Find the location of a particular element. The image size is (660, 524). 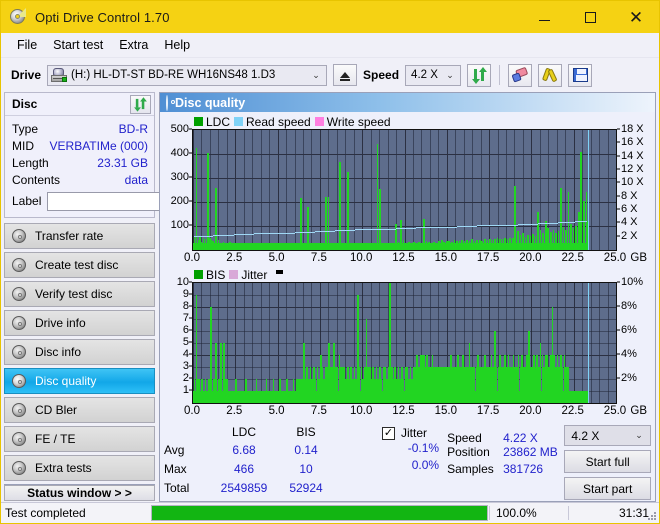

menu-file: File is located at coordinates (27, 45).